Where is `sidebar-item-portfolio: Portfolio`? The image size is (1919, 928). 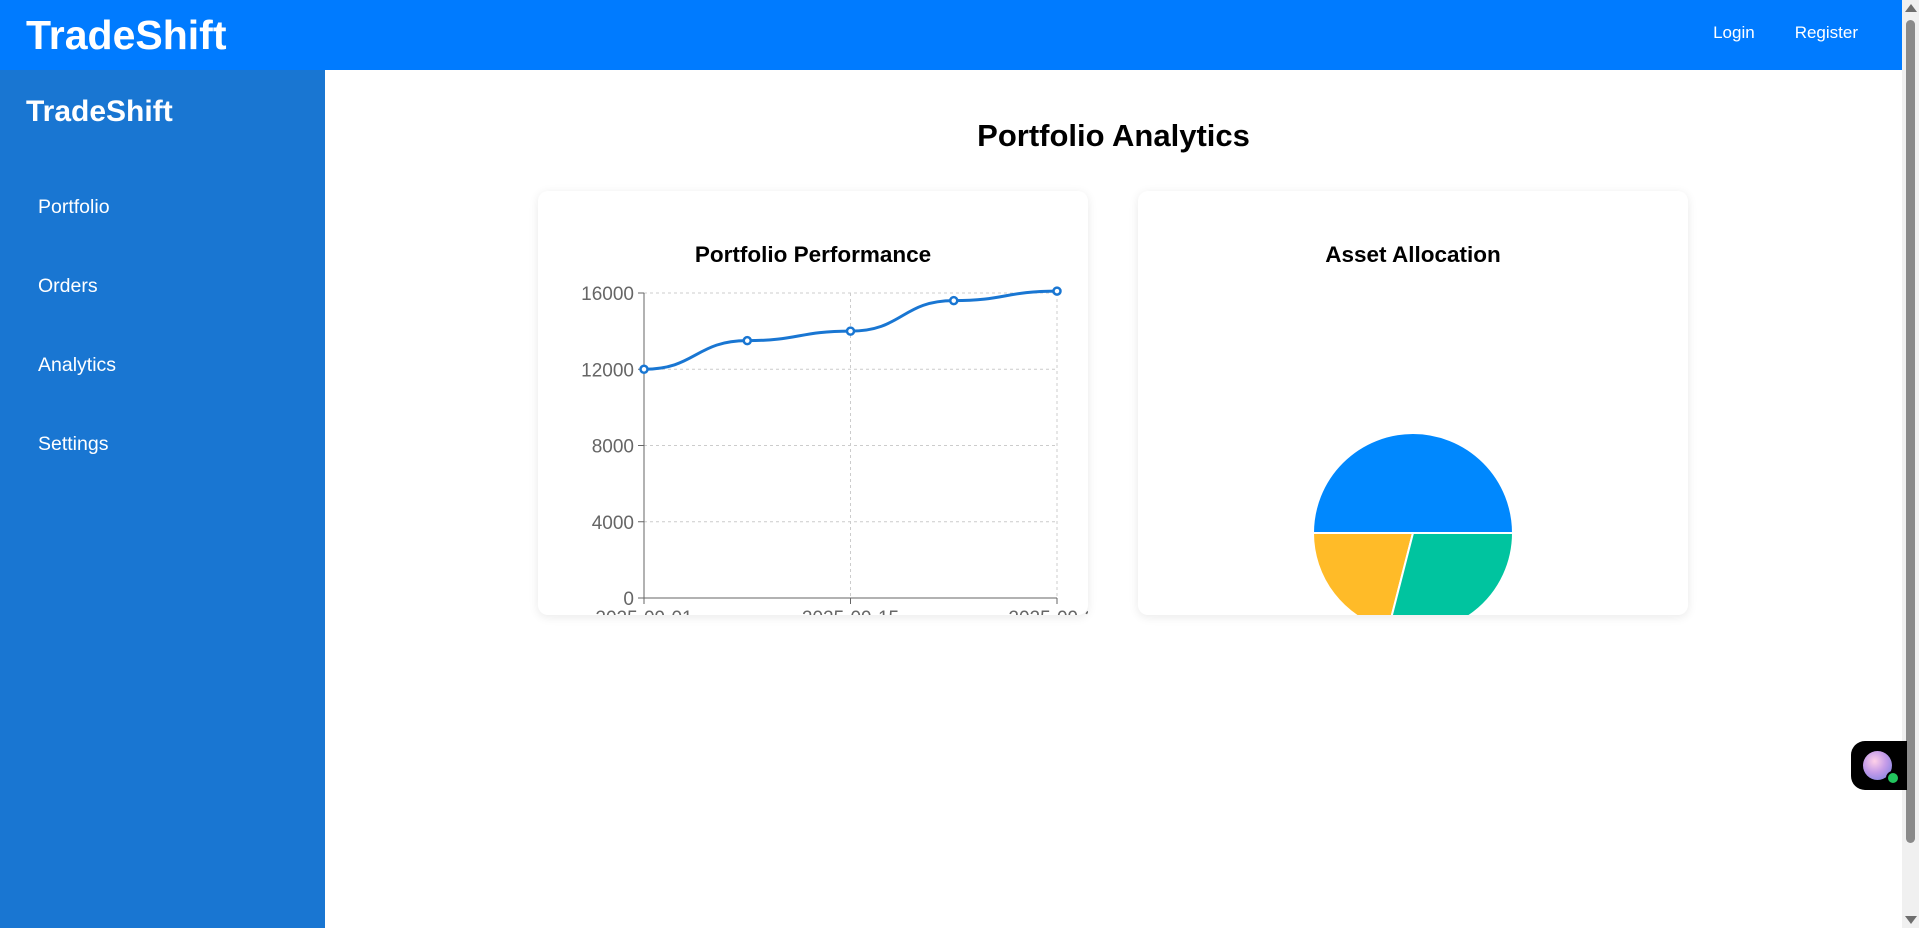
sidebar-item-portfolio: Portfolio is located at coordinates (162, 233).